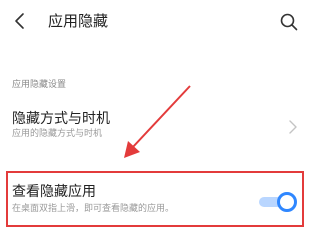 The image size is (320, 248). Describe the element at coordinates (39, 85) in the screenshot. I see `section-header: 应用隐藏设置` at that location.